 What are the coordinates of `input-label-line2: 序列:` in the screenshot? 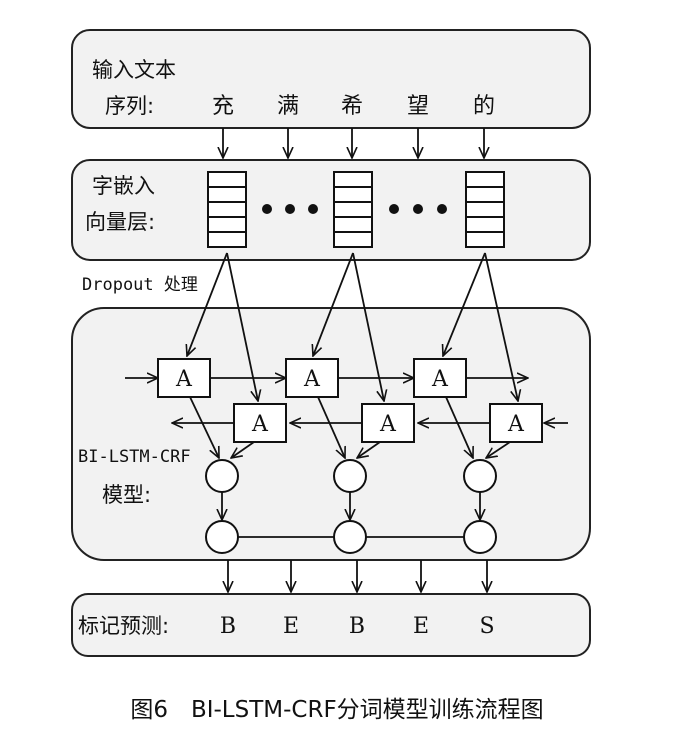 It's located at (129, 106).